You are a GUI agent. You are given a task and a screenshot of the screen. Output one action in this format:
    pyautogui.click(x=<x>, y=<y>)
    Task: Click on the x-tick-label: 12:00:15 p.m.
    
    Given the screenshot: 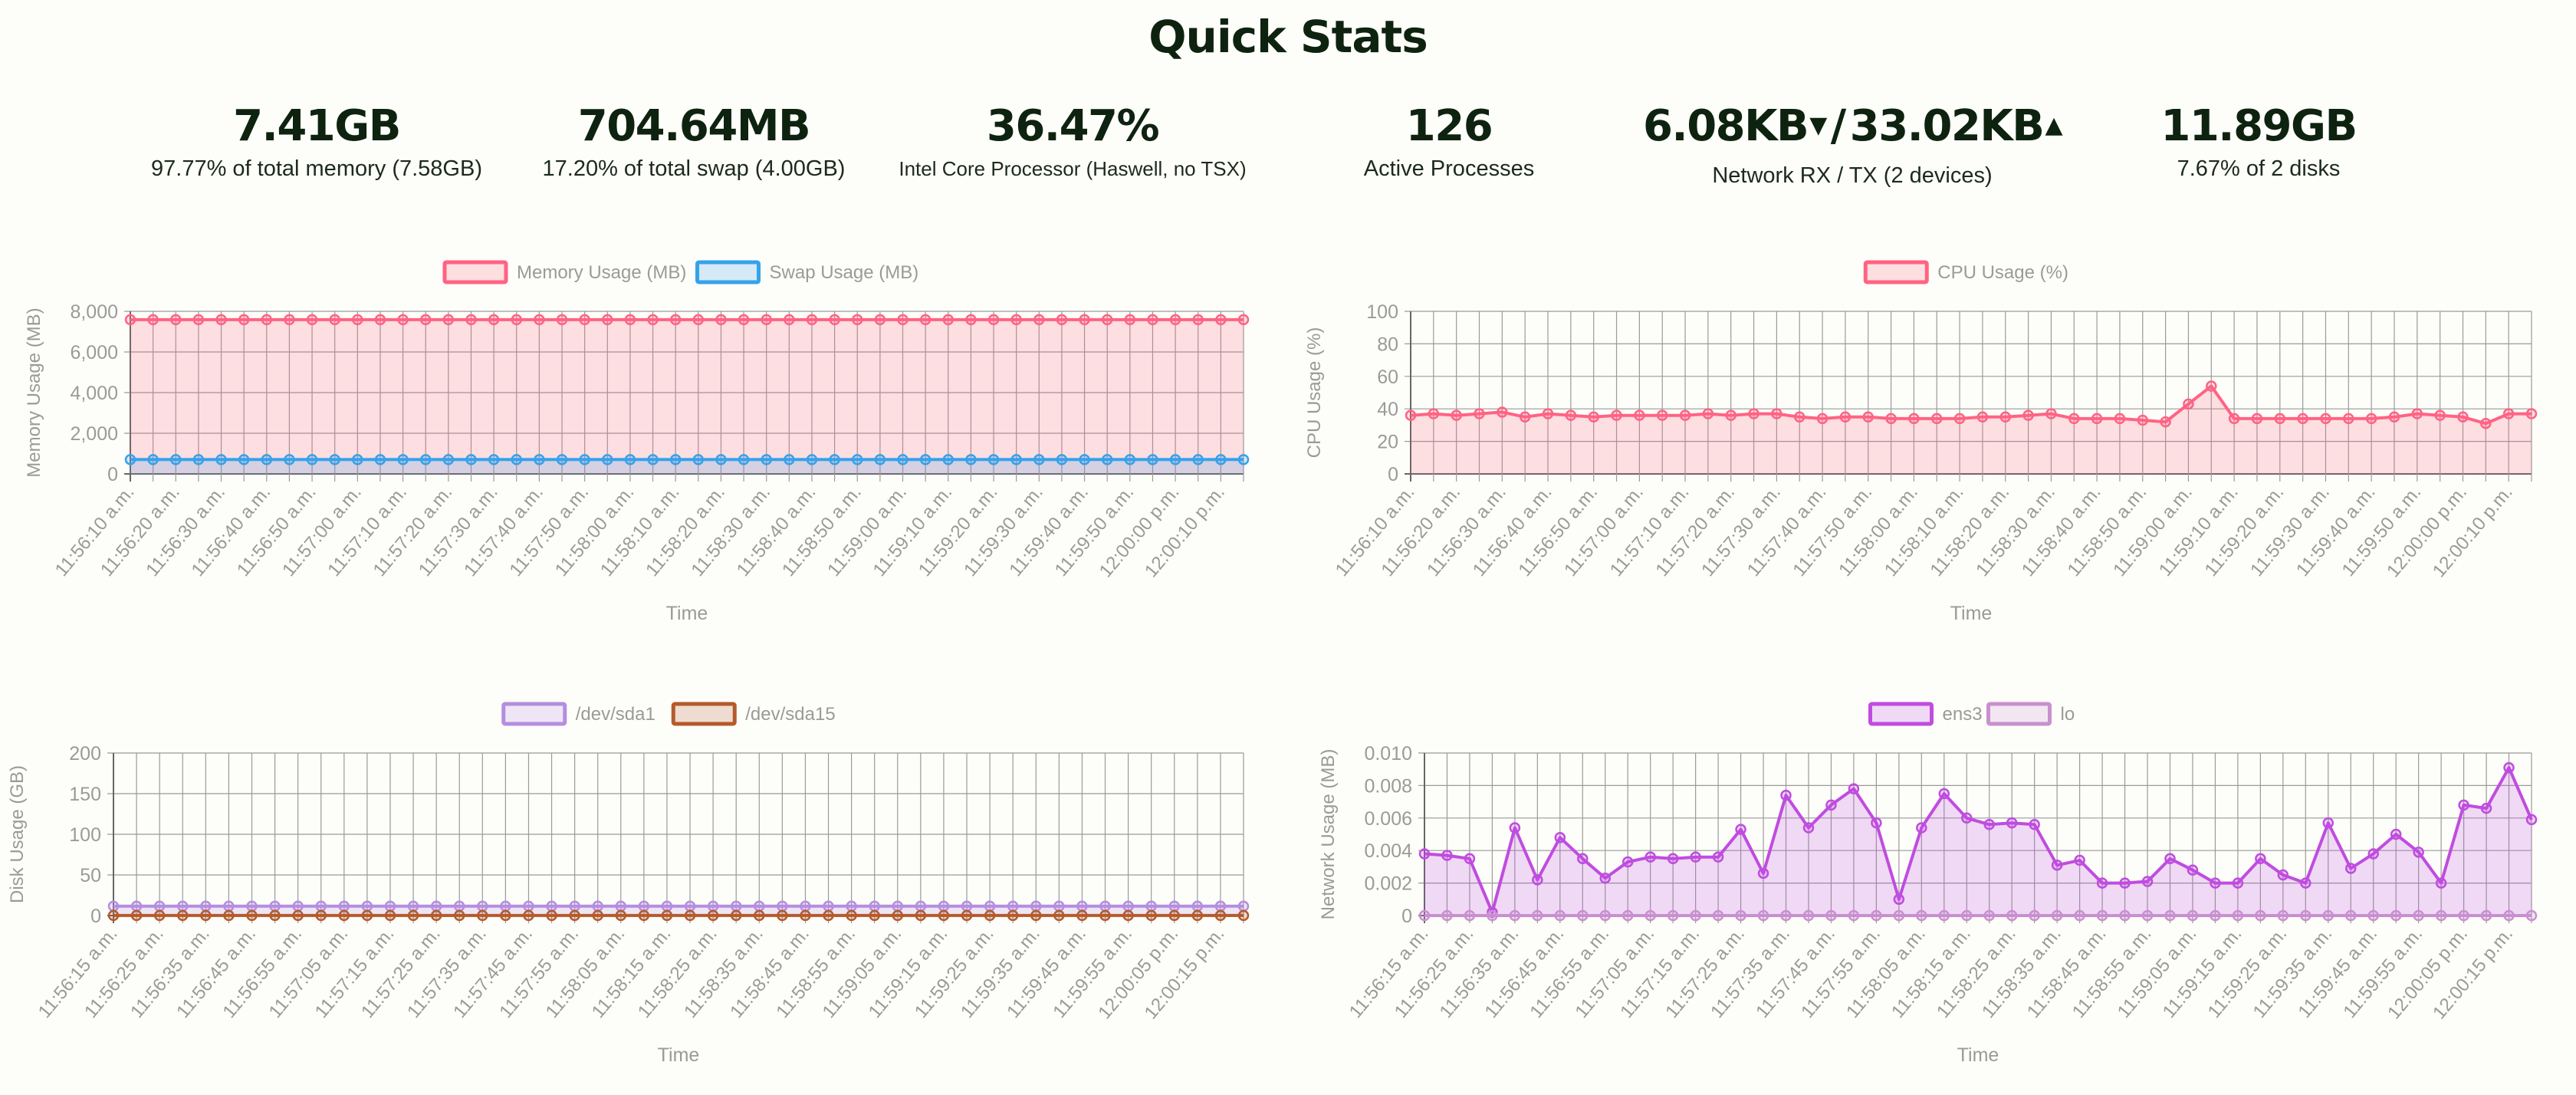 What is the action you would take?
    pyautogui.click(x=2473, y=974)
    